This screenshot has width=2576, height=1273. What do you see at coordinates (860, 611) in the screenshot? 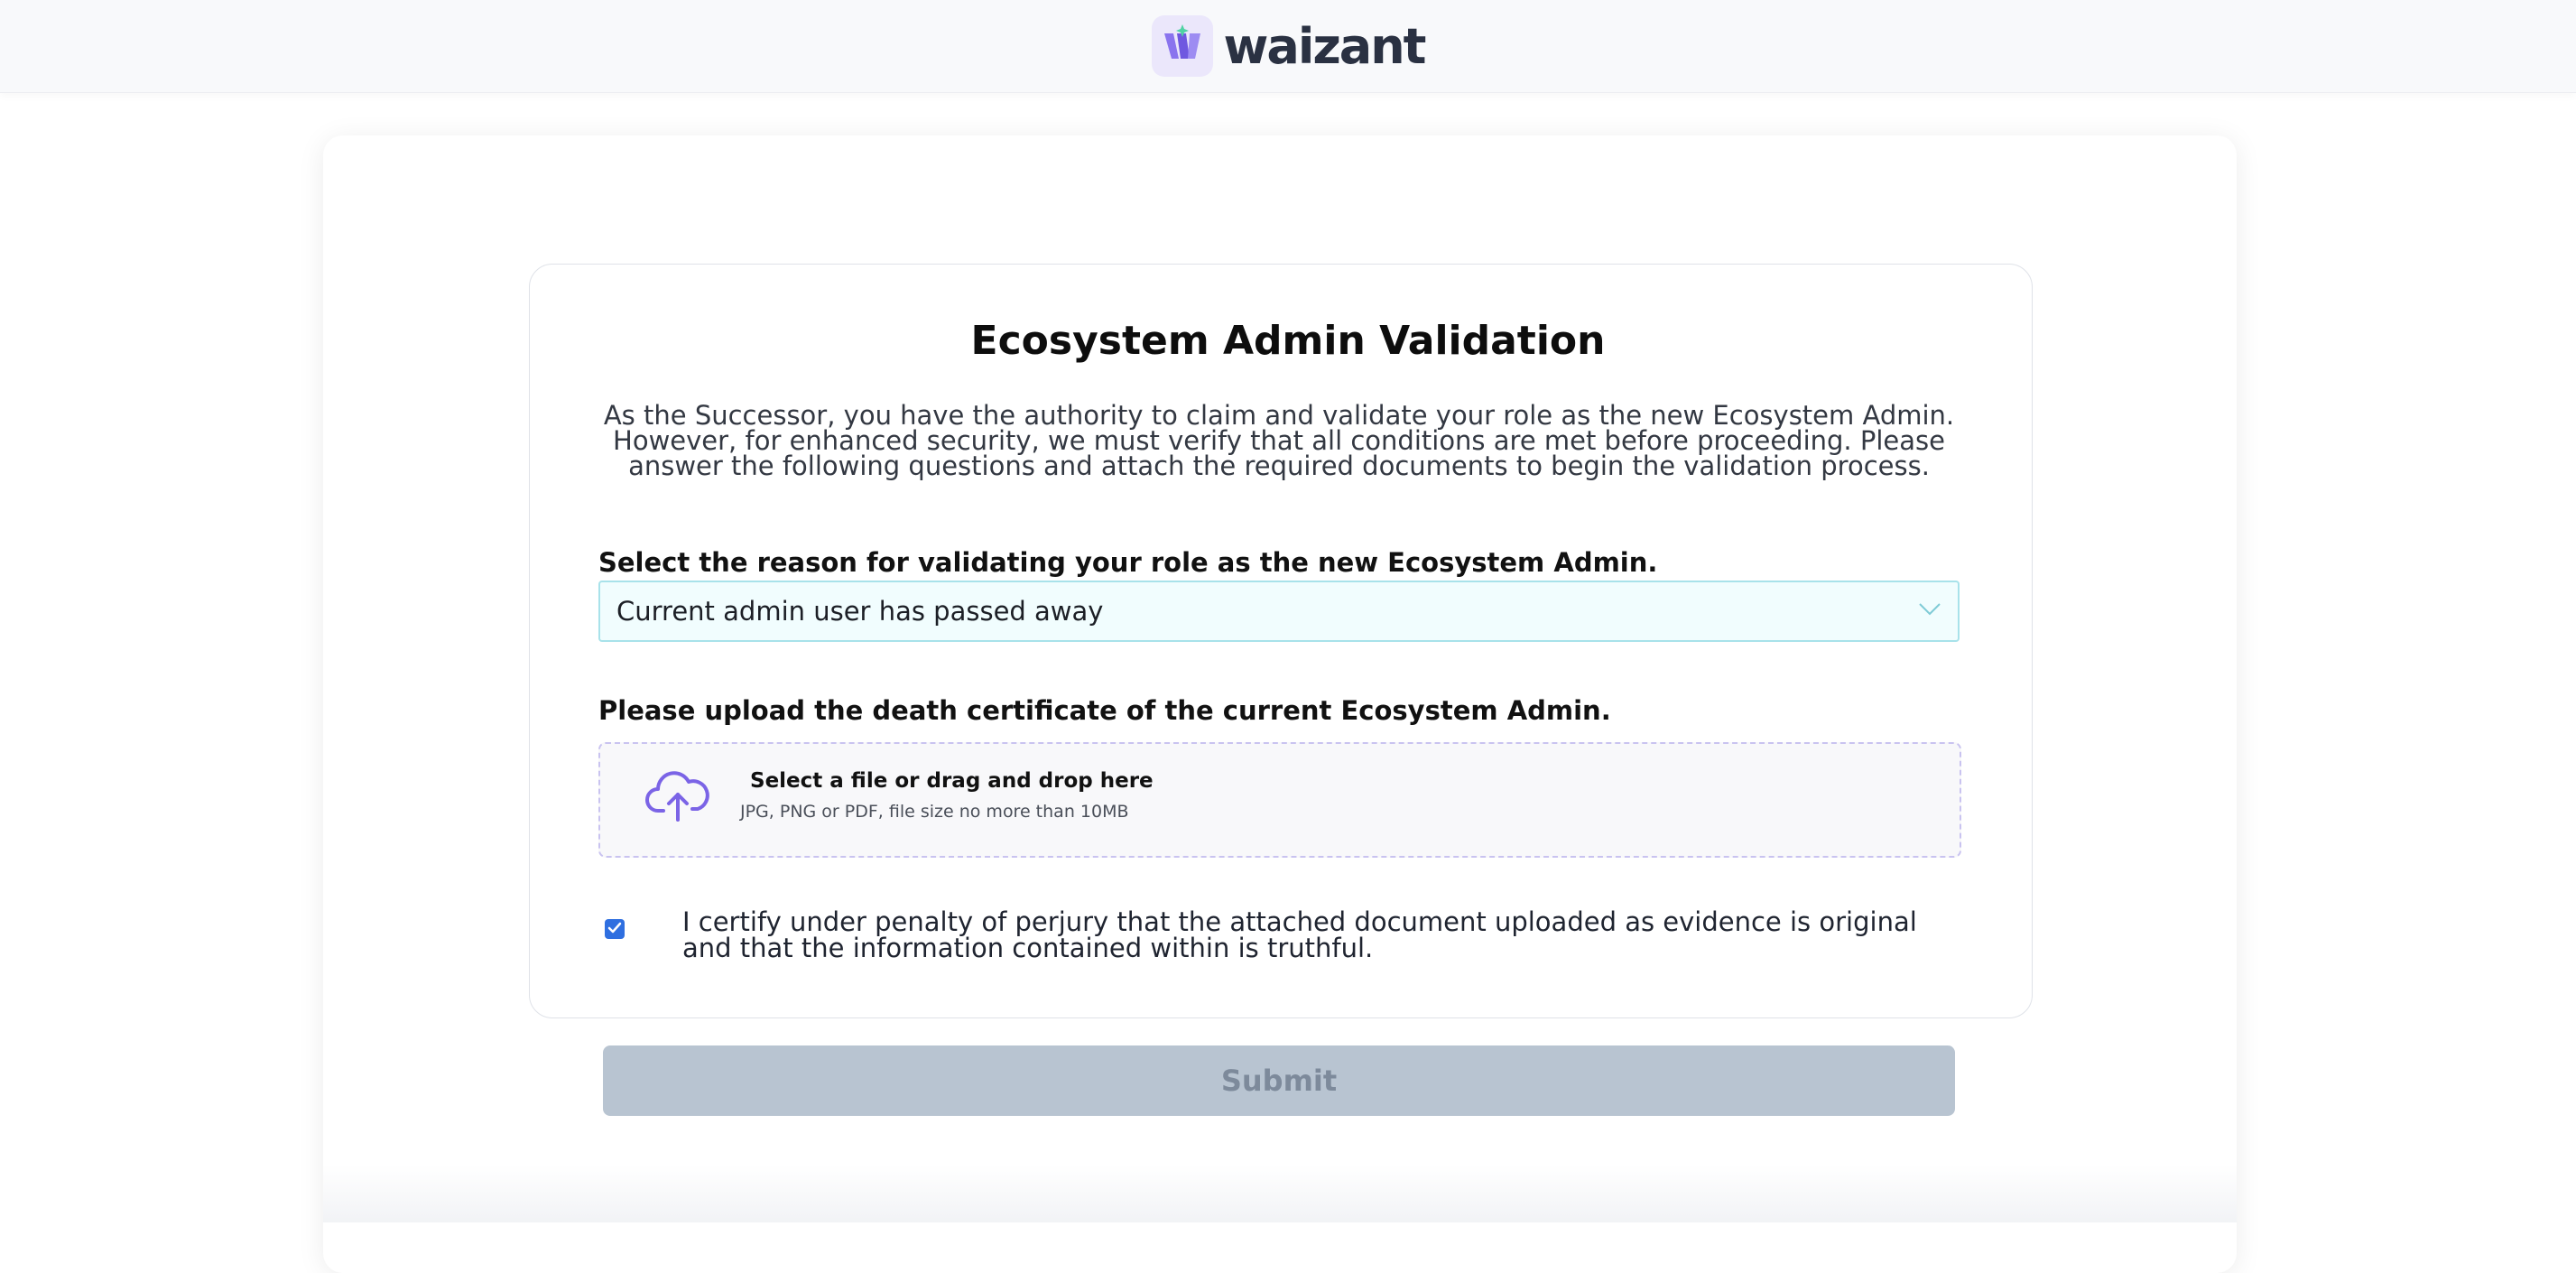
I see `reason-select-value: Current admin user has passed away` at bounding box center [860, 611].